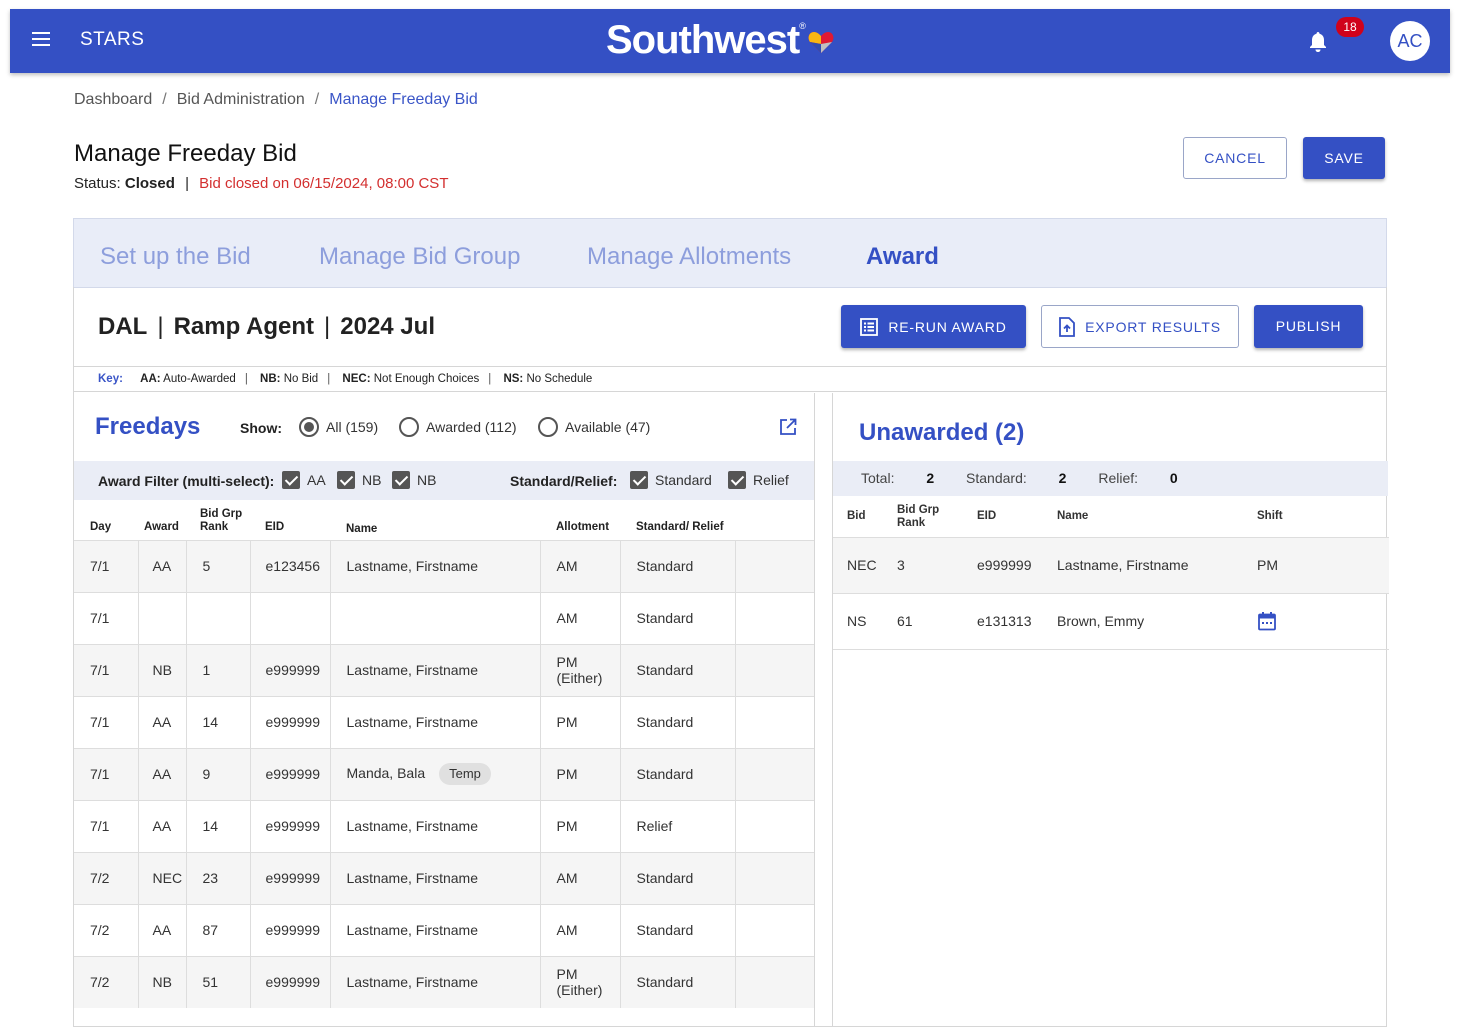  What do you see at coordinates (689, 257) in the screenshot?
I see `tab-manage-allotments: Manage Allotments` at bounding box center [689, 257].